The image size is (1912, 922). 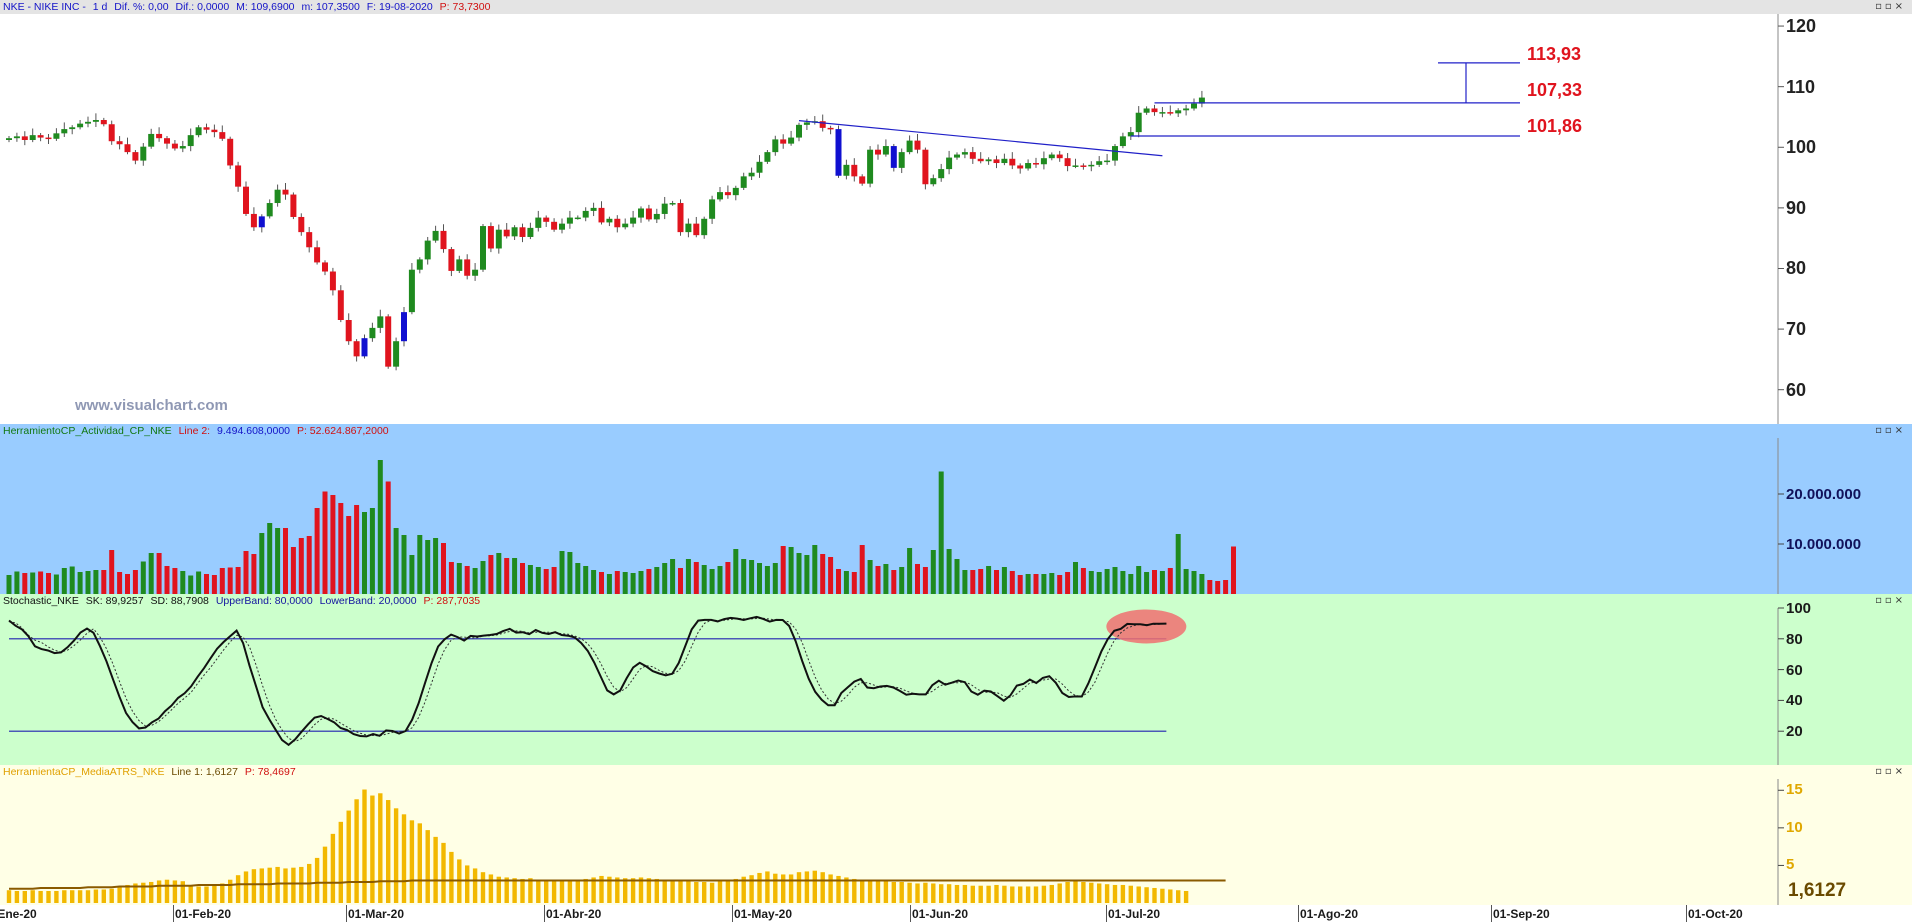 I want to click on watermark: www.visualchart.com, so click(x=151, y=405).